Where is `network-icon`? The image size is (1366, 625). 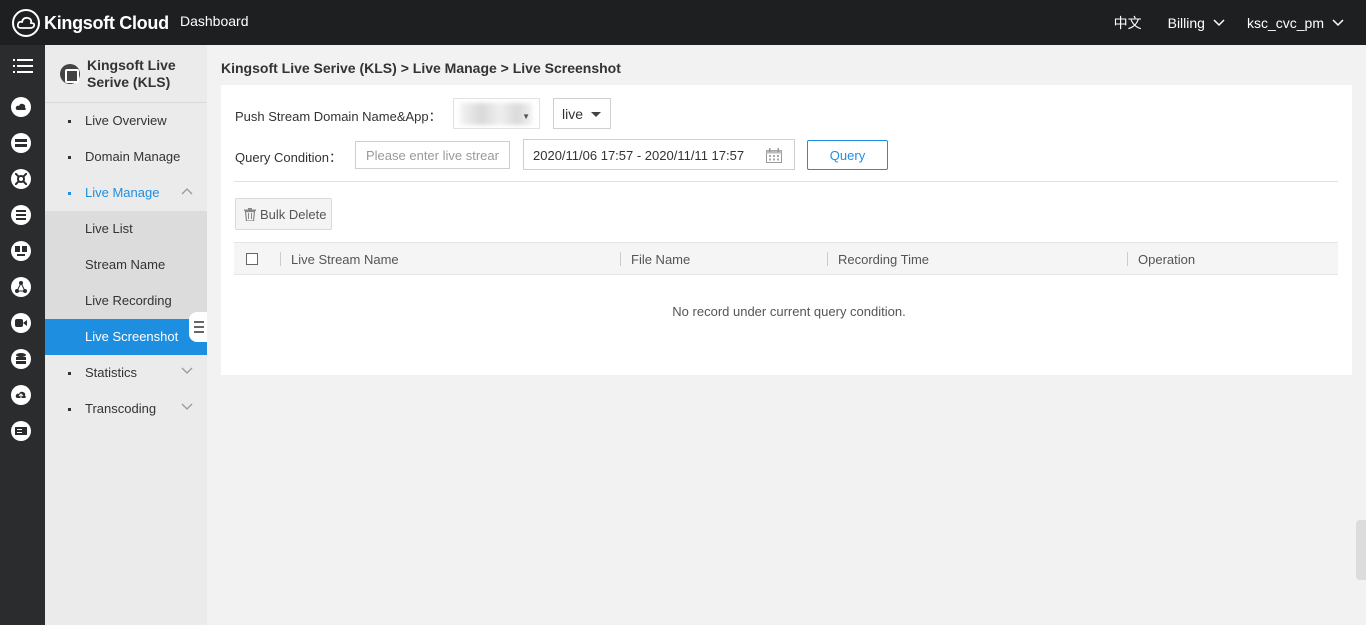
network-icon is located at coordinates (21, 143).